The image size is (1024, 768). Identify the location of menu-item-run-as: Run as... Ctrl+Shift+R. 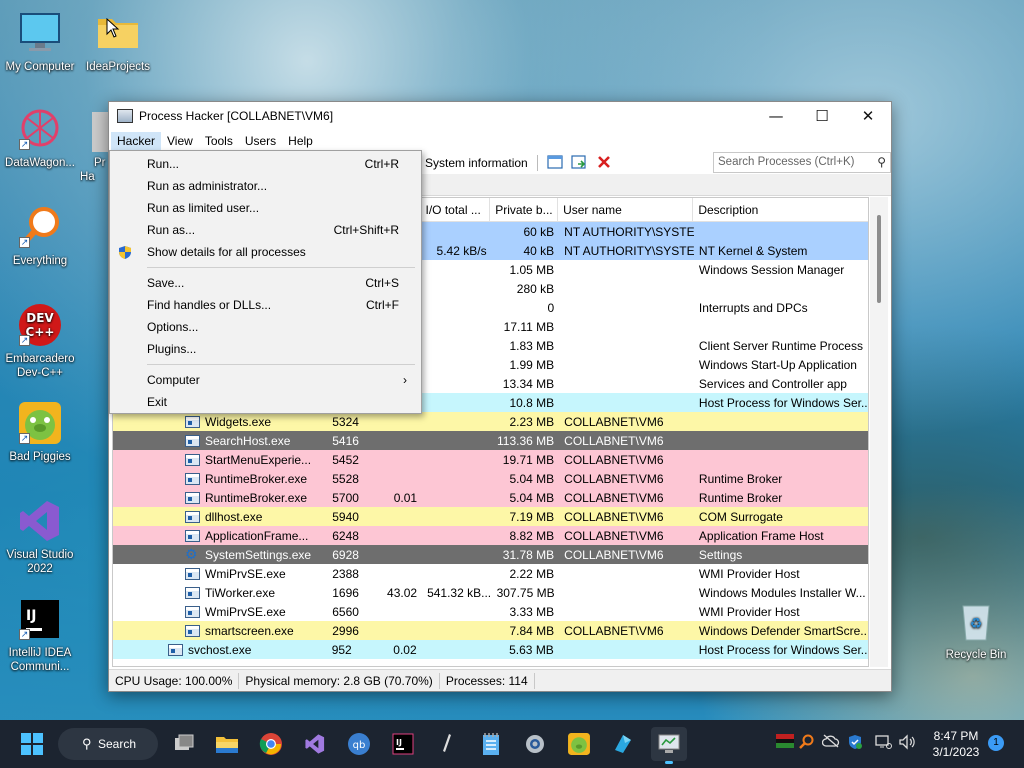
(265, 230).